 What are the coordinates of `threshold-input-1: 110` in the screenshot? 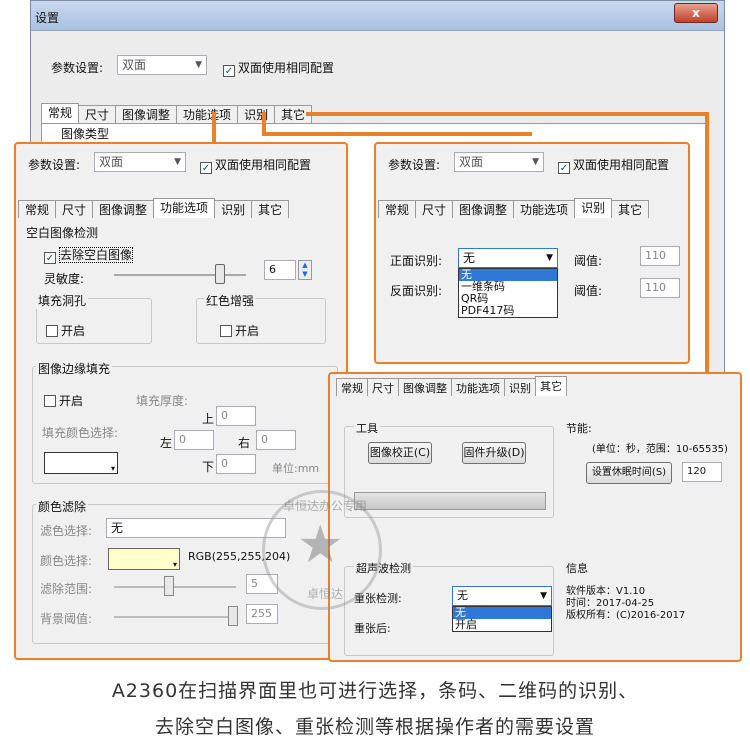 It's located at (660, 256).